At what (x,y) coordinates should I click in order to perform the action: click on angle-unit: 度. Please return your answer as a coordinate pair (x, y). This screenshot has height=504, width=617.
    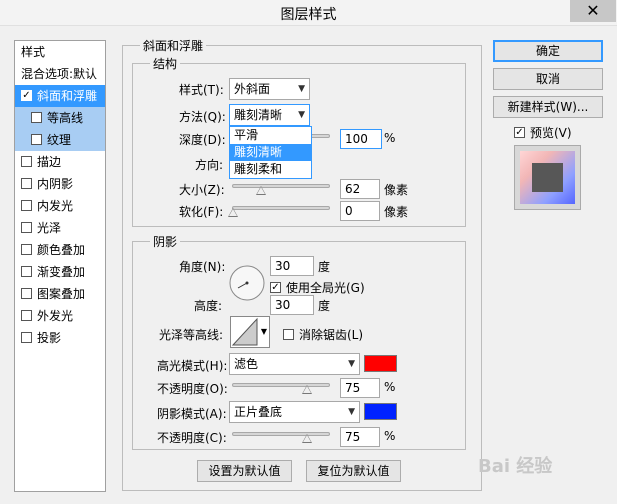
    Looking at the image, I should click on (324, 267).